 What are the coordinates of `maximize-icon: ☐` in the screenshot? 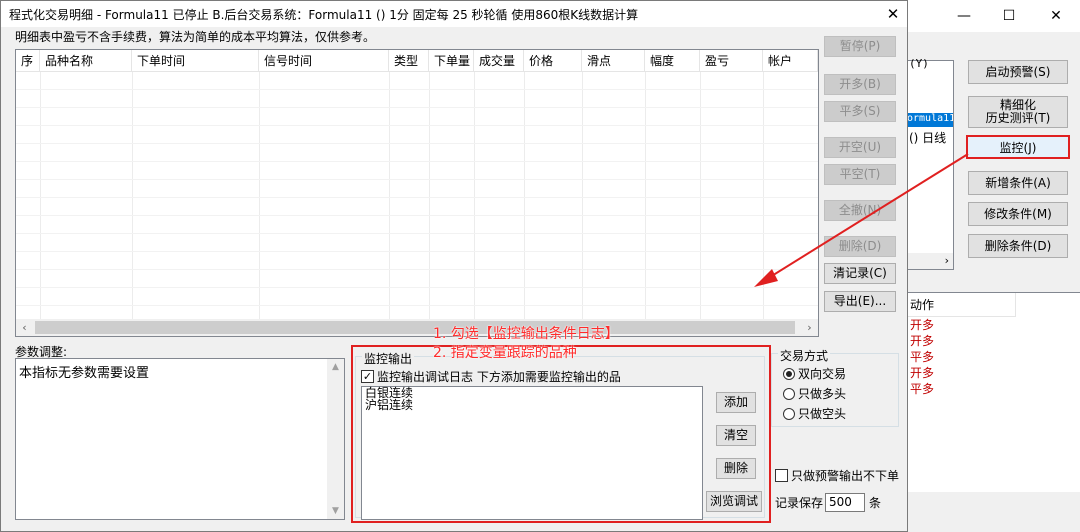 It's located at (1009, 16).